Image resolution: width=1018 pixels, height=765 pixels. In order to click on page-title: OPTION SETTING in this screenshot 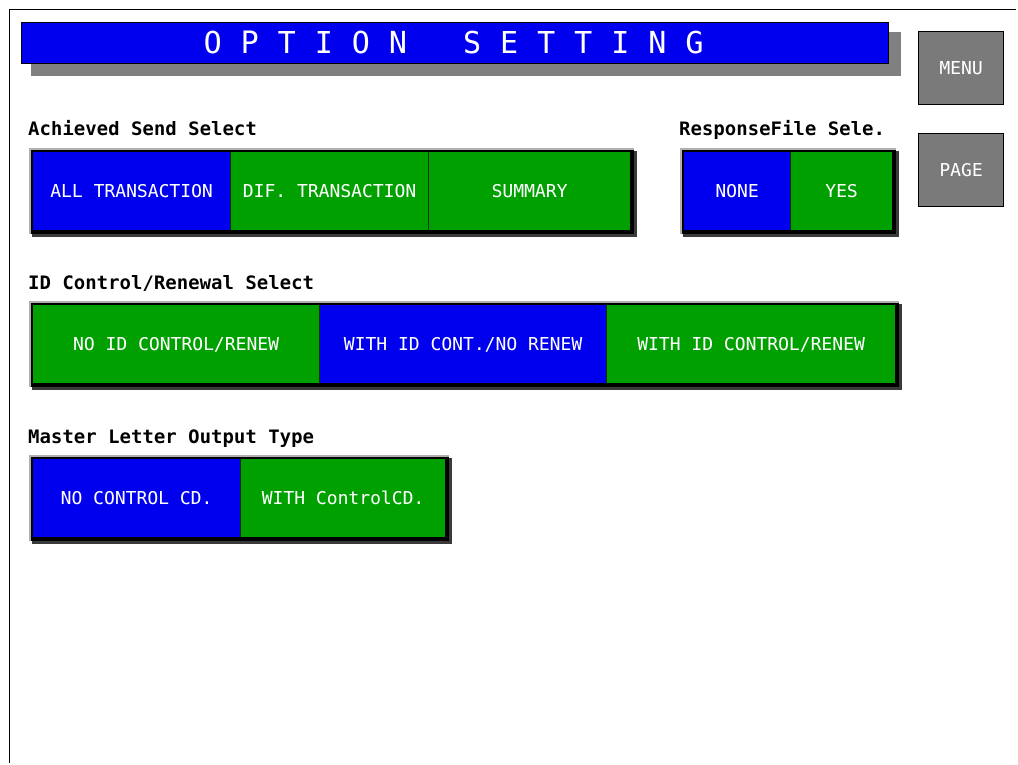, I will do `click(455, 43)`.